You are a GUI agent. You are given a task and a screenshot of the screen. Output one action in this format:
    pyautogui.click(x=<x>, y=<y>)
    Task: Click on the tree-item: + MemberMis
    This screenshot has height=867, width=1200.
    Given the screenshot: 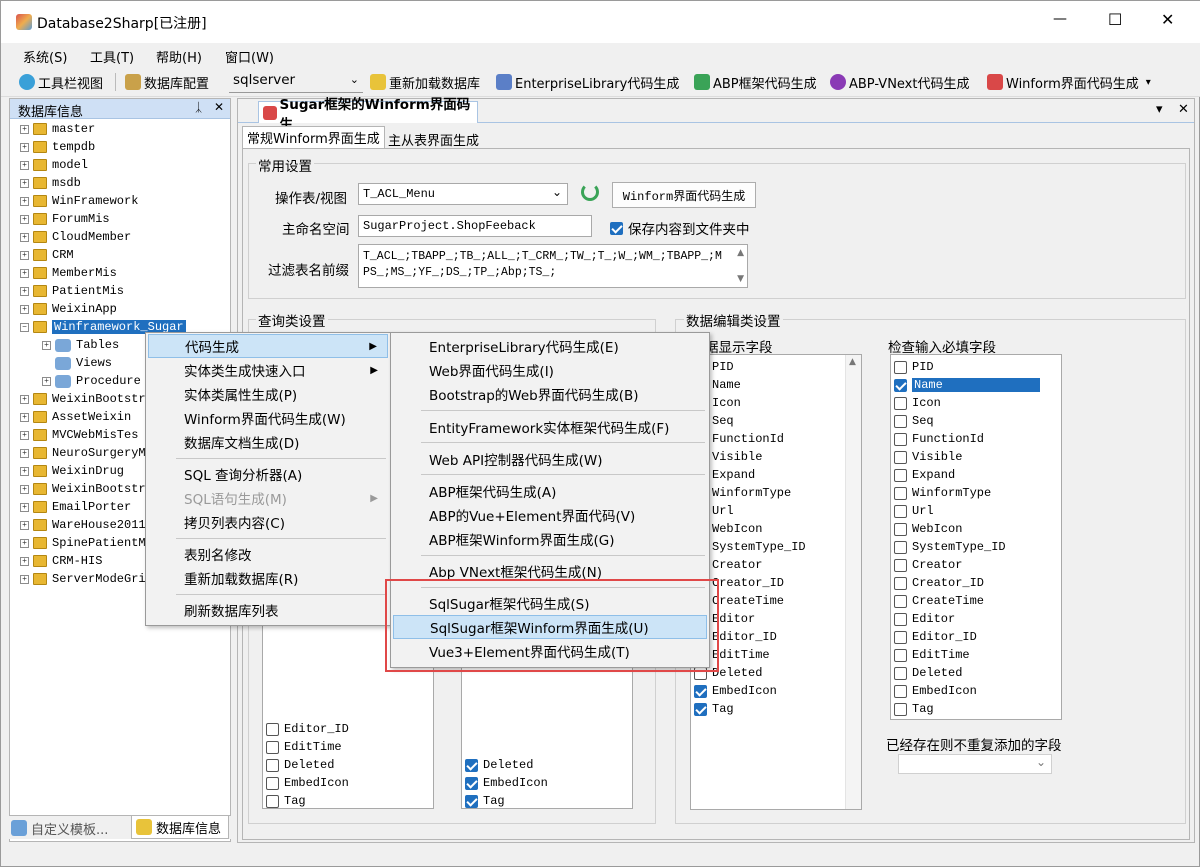 What is the action you would take?
    pyautogui.click(x=68, y=273)
    